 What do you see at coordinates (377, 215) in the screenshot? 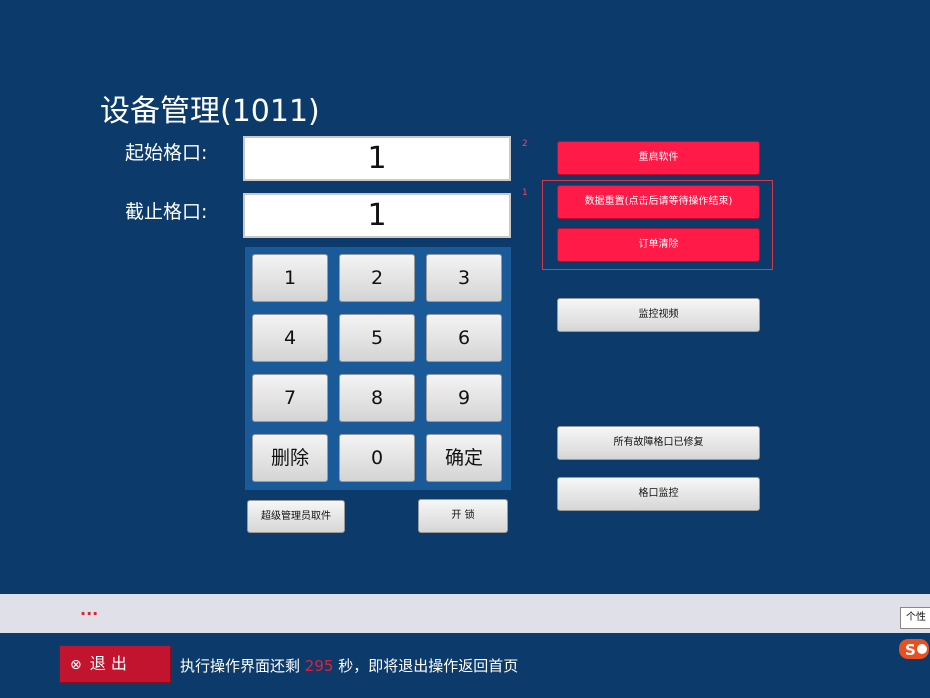
I see `end-slot-field: 1` at bounding box center [377, 215].